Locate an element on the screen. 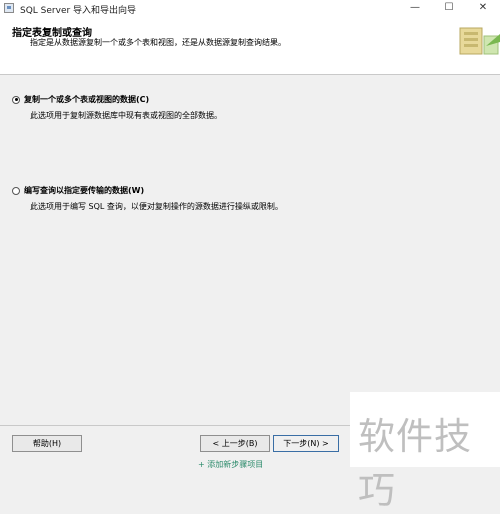 The image size is (500, 514). app-icon is located at coordinates (9, 8).